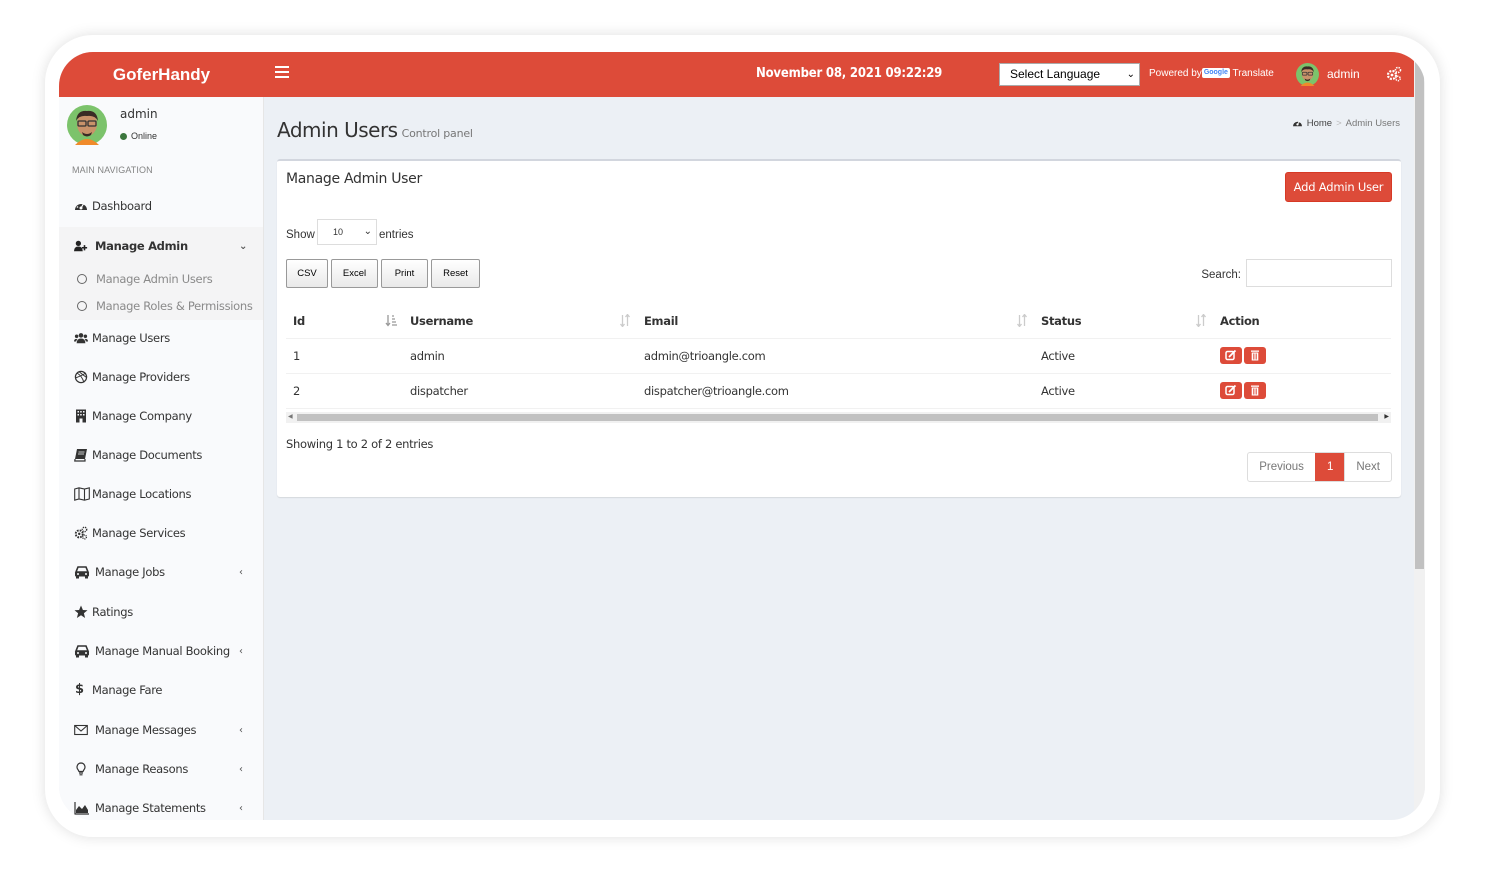 The height and width of the screenshot is (872, 1486). What do you see at coordinates (344, 391) in the screenshot?
I see `cell-id: 2` at bounding box center [344, 391].